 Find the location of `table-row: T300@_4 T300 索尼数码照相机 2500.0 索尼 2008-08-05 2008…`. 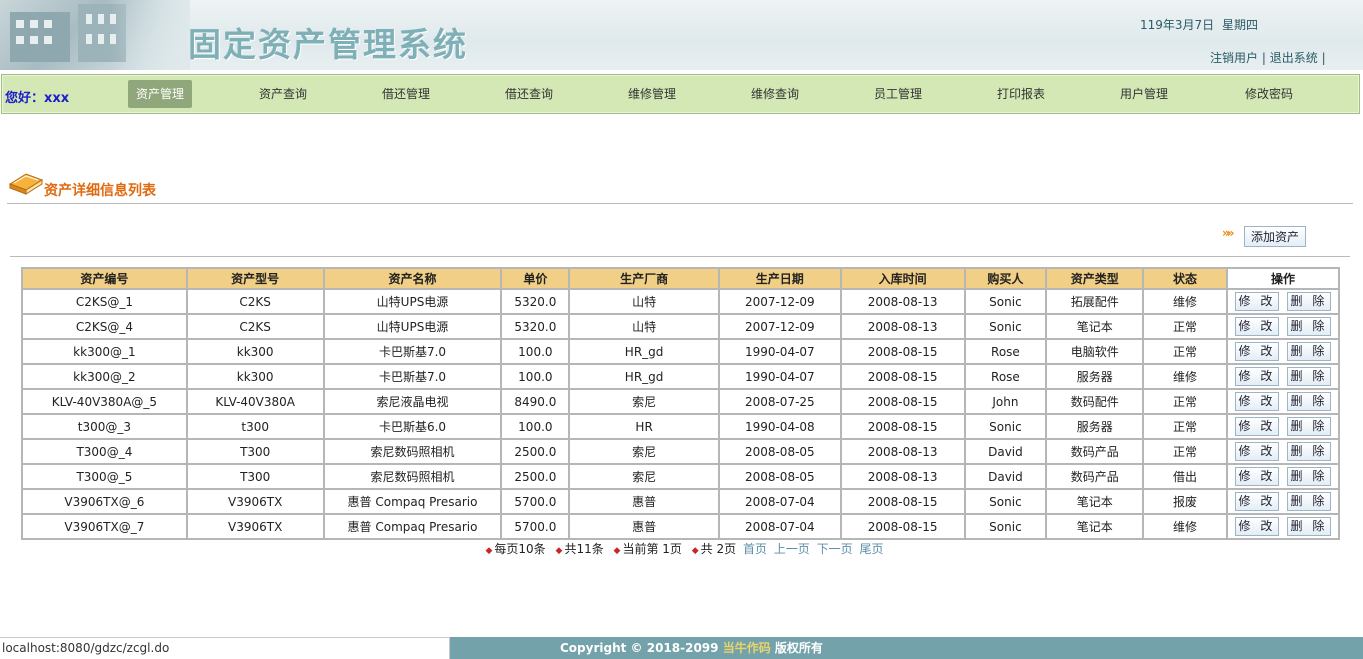

table-row: T300@_4 T300 索尼数码照相机 2500.0 索尼 2008-08-05 2008… is located at coordinates (681, 451).